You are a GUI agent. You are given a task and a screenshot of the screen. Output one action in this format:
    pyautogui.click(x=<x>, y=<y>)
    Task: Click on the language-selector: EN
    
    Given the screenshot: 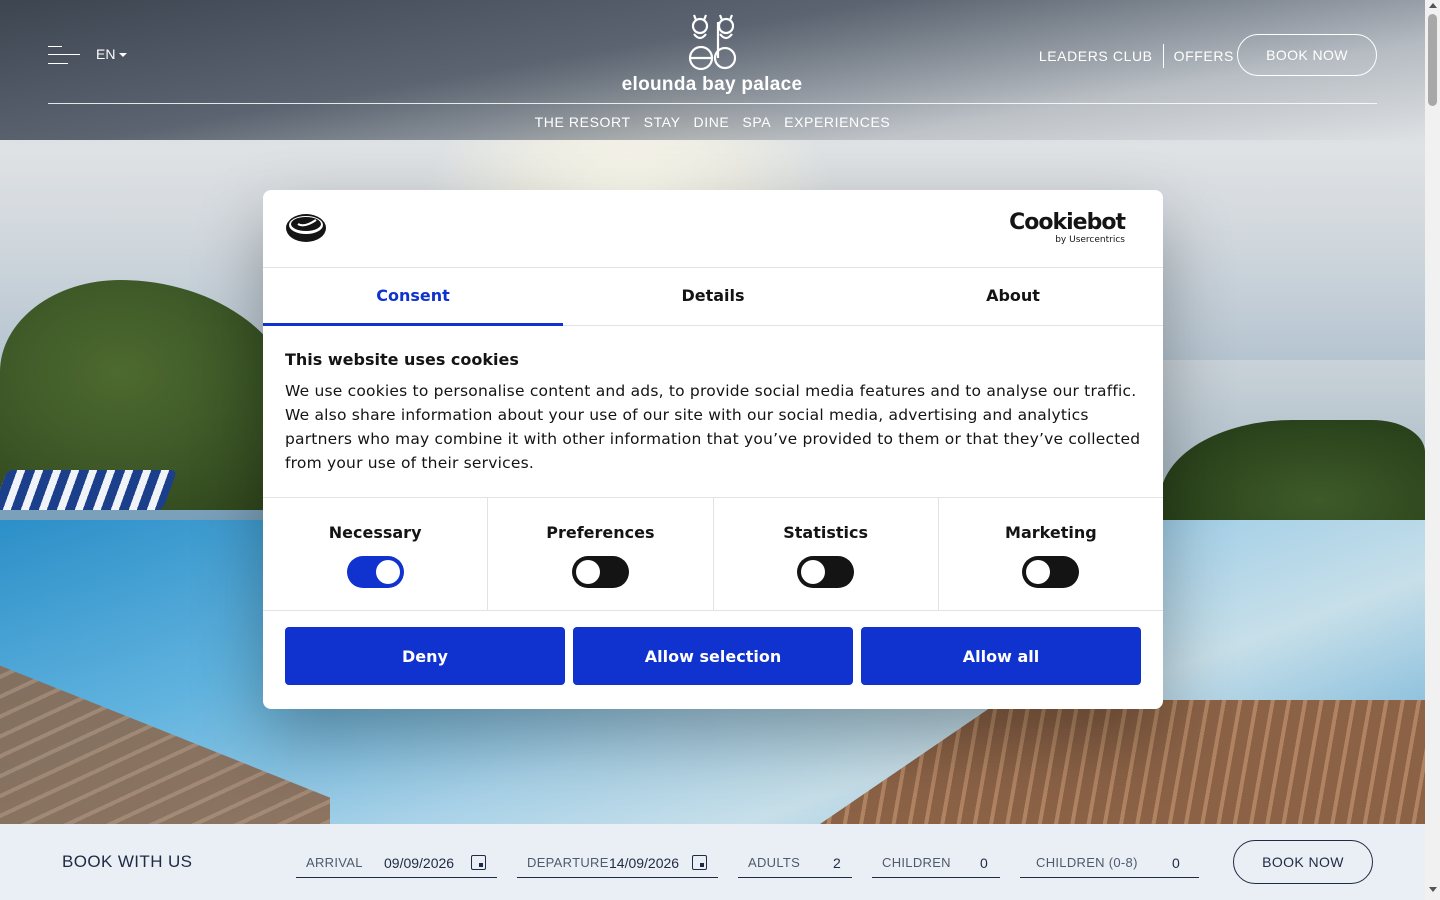 What is the action you would take?
    pyautogui.click(x=112, y=54)
    